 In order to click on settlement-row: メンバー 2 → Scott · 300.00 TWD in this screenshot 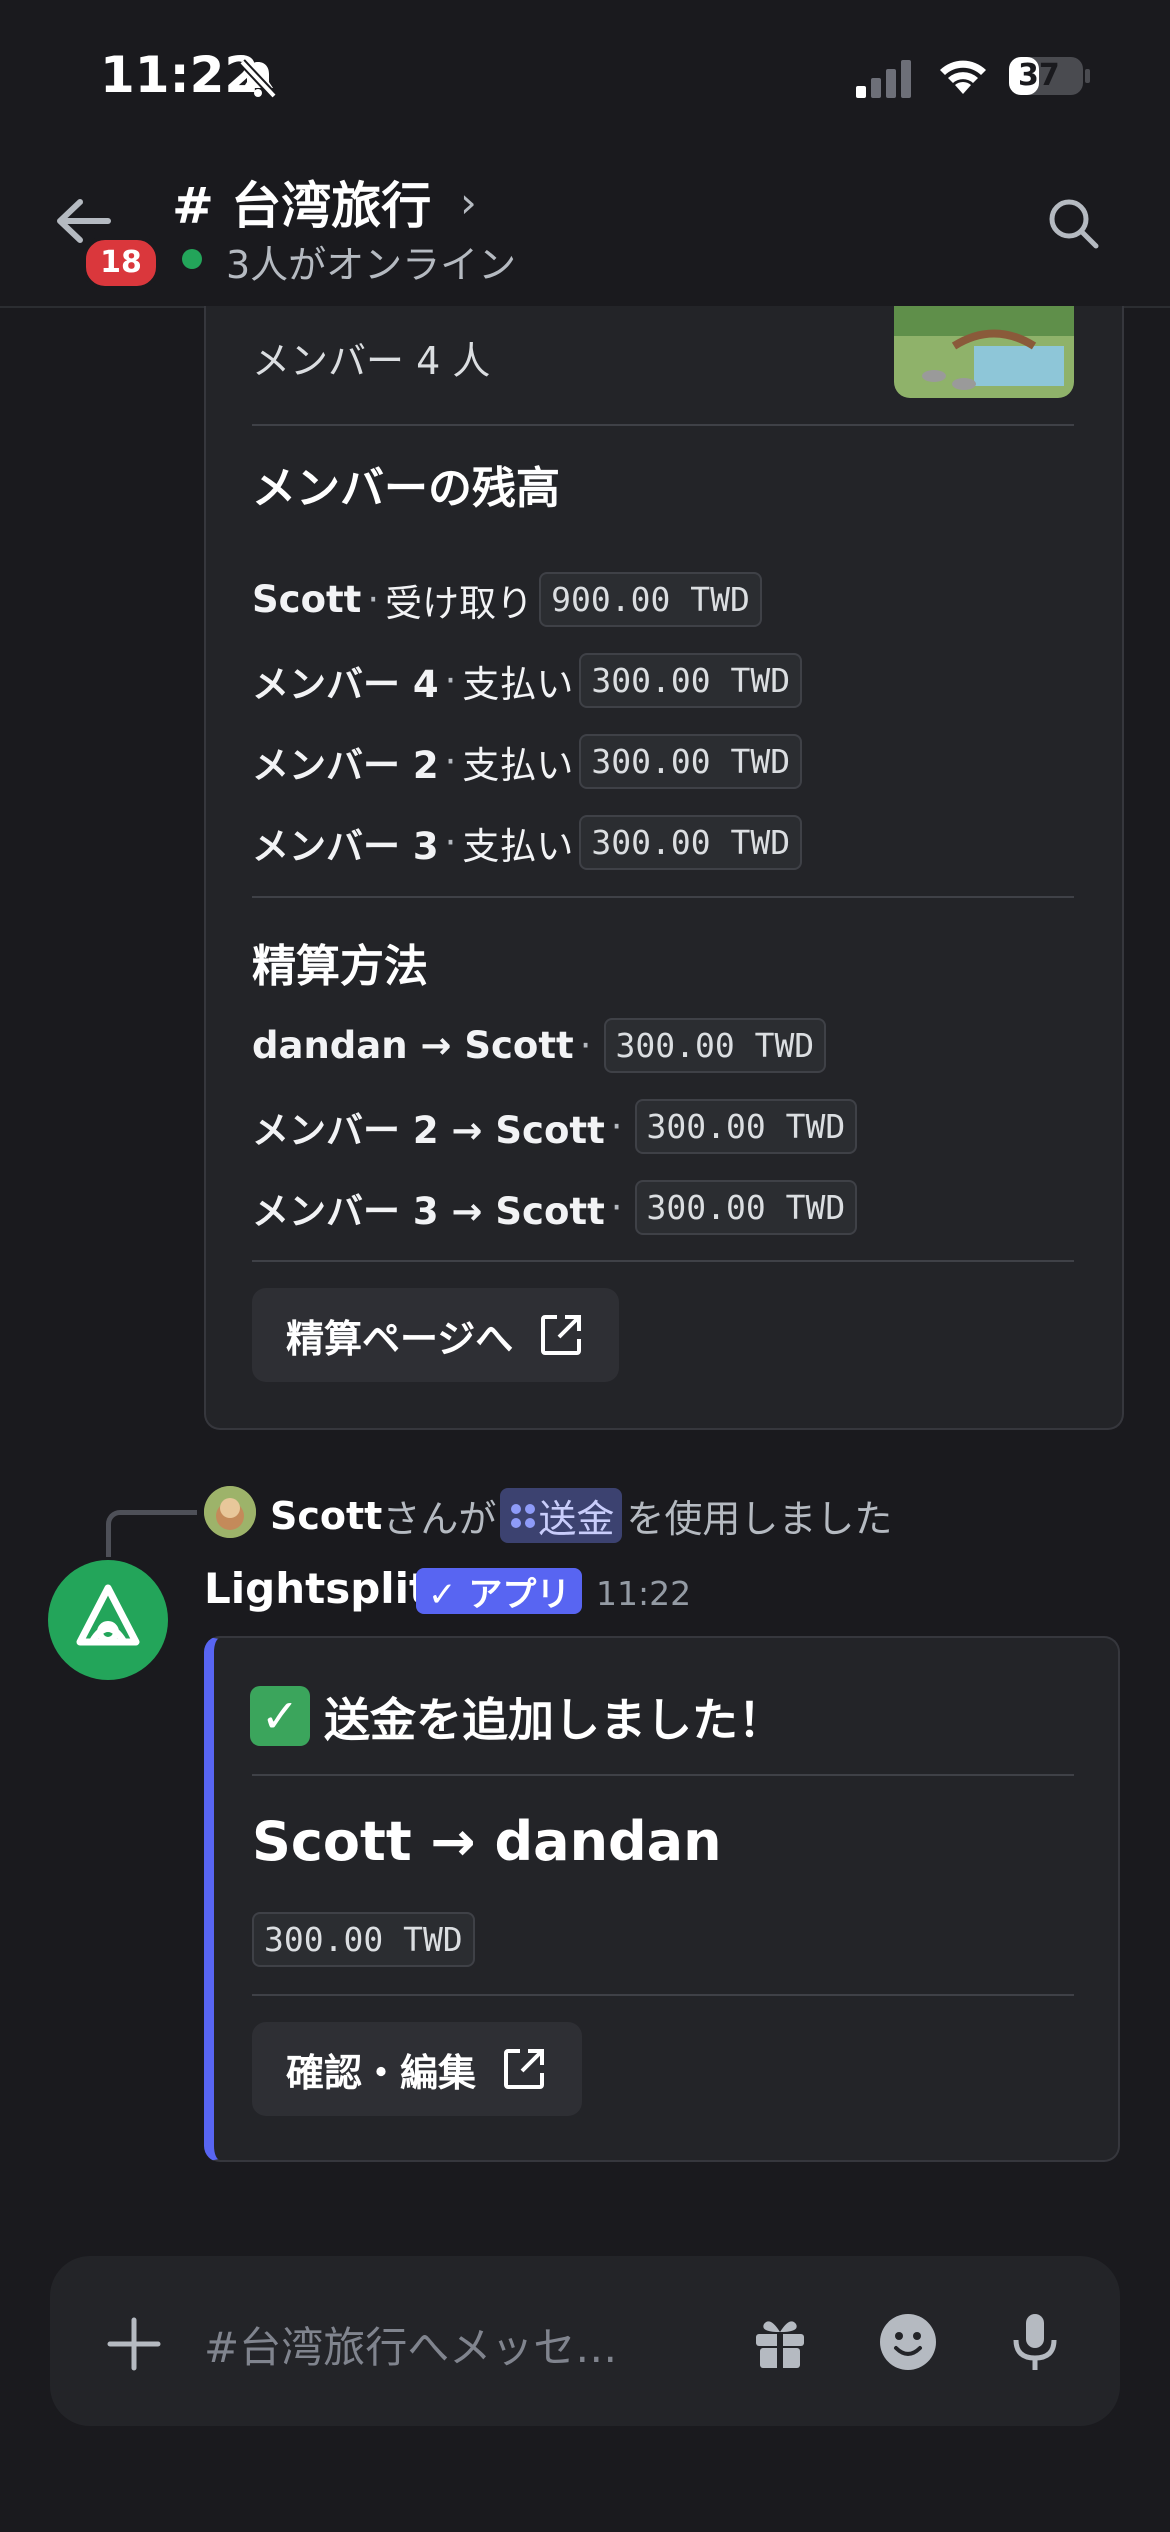, I will do `click(555, 1126)`.